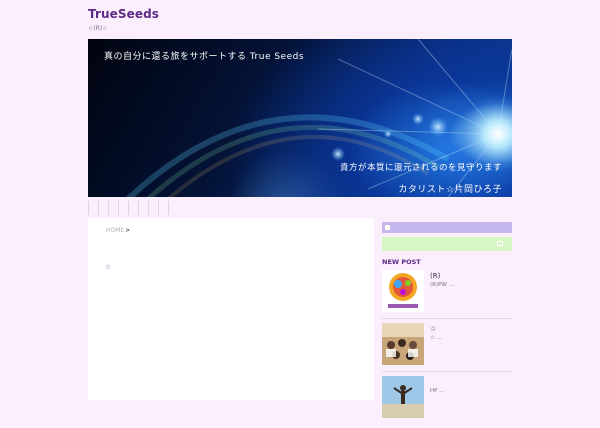 This screenshot has width=600, height=428. I want to click on site-subtitle: ☆(R)☆, so click(98, 28).